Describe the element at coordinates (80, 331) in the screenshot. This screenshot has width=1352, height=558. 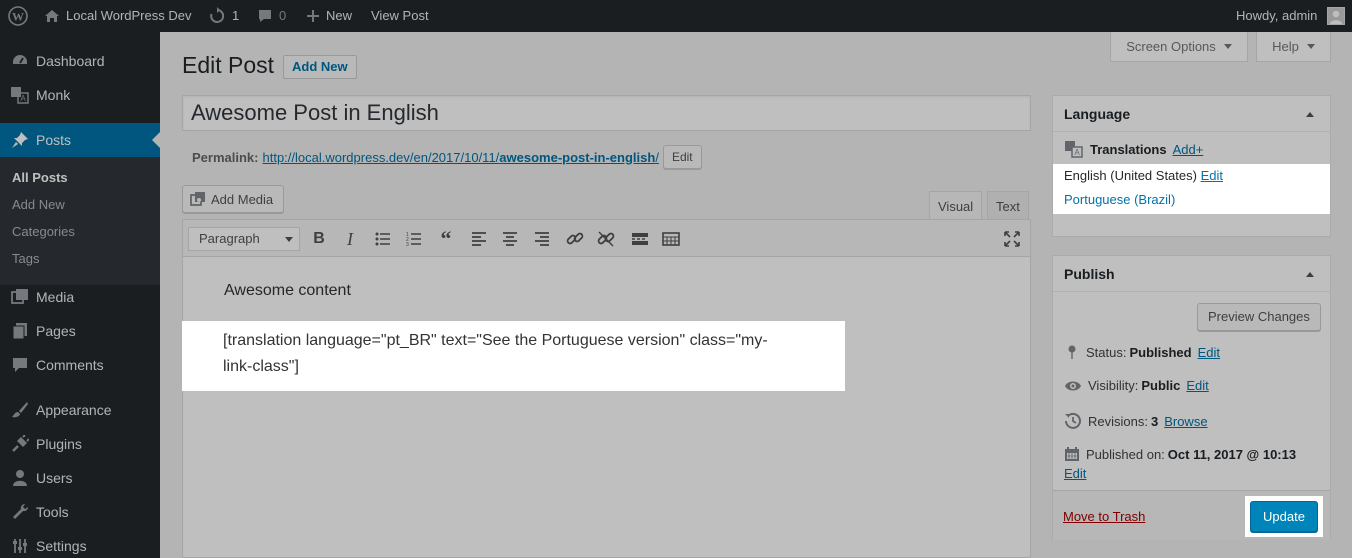
I see `menu-pages: Pages` at that location.